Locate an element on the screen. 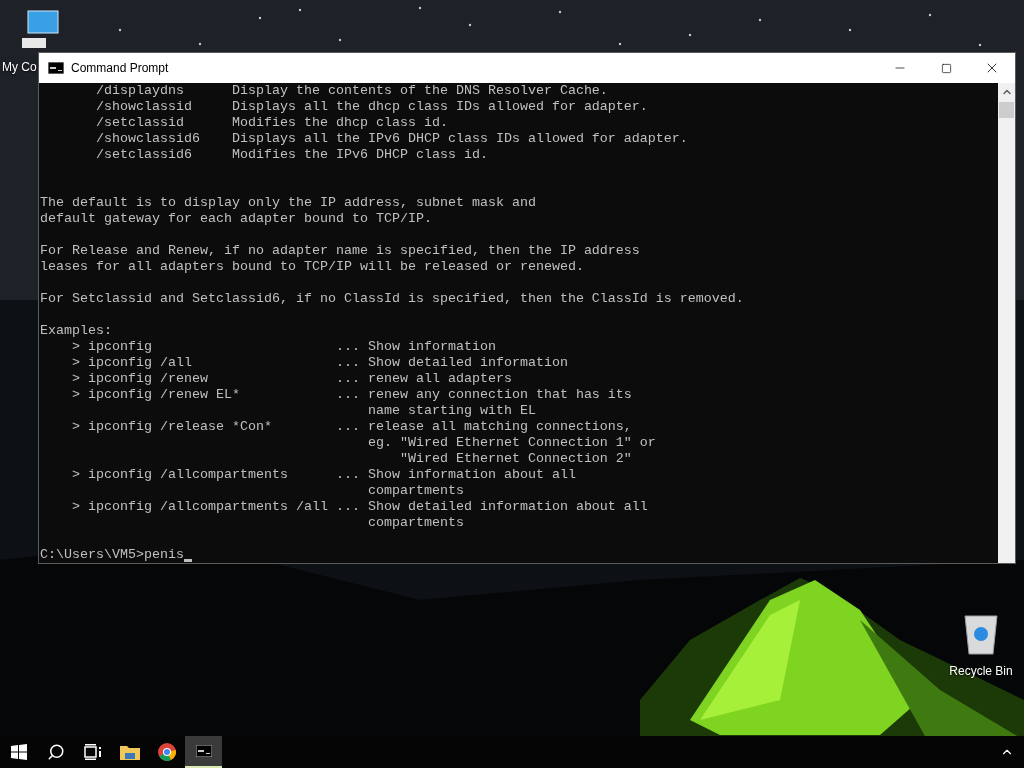  task-view-icon is located at coordinates (92, 752).